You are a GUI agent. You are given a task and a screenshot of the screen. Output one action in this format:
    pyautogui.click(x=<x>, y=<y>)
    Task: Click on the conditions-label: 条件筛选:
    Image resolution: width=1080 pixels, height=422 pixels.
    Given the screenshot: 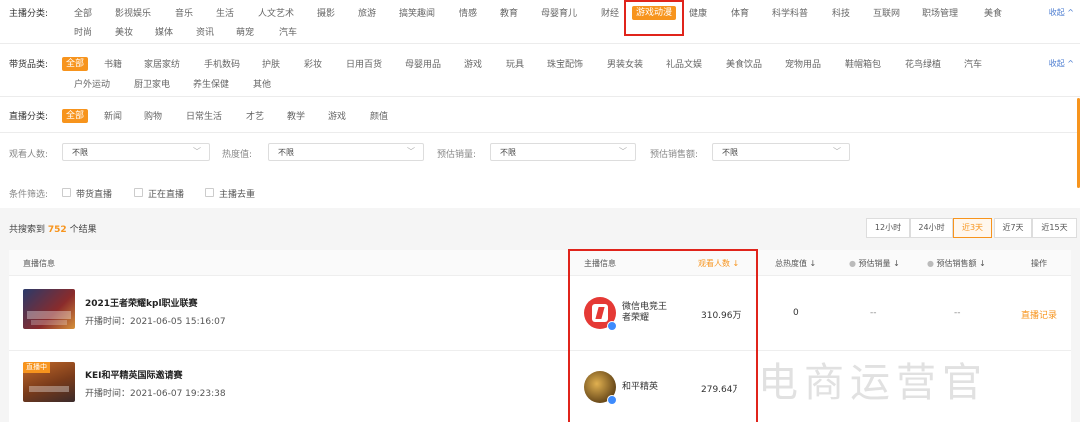 What is the action you would take?
    pyautogui.click(x=29, y=195)
    